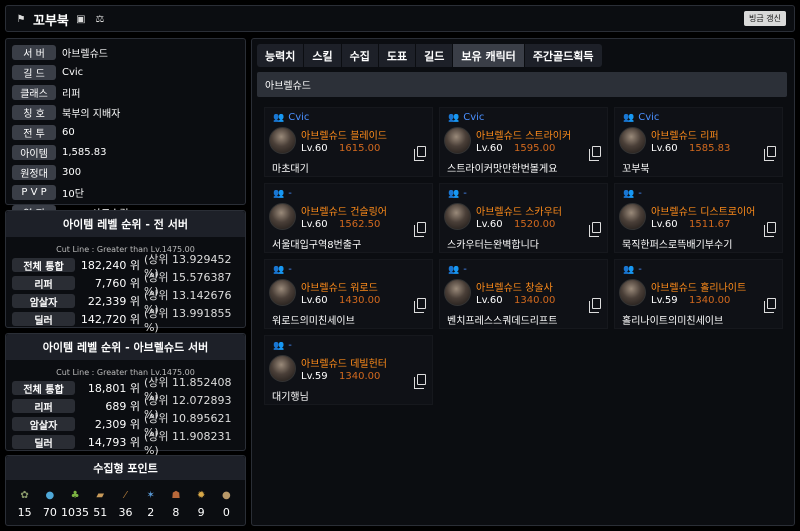  I want to click on level-label: Lv.60, so click(664, 148).